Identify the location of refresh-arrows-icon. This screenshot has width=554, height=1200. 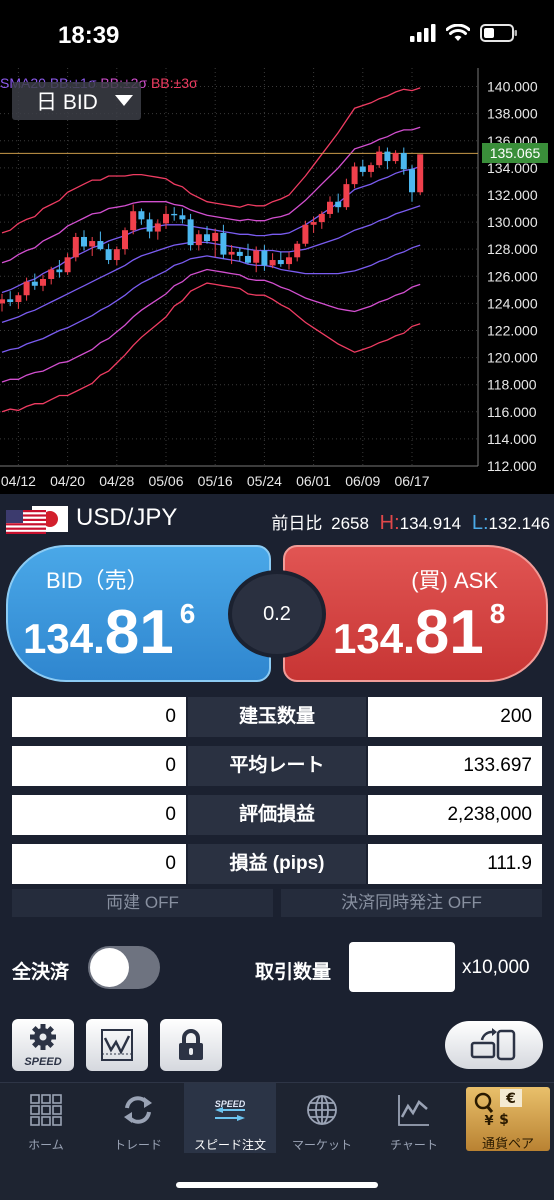
(138, 1110).